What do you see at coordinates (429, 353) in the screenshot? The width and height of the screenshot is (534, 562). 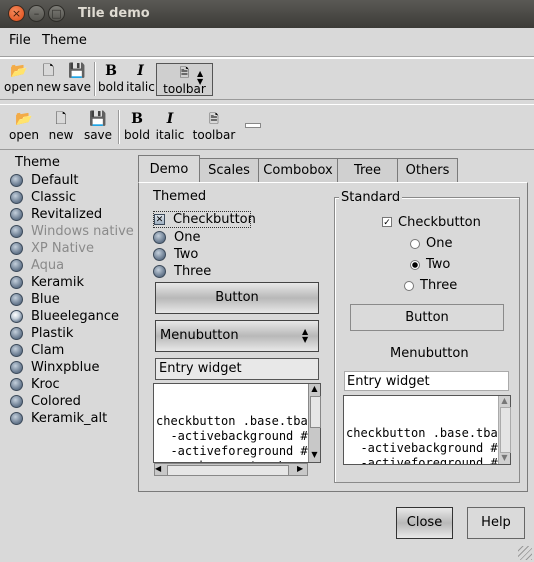 I see `standard-menubutton: Menubutton` at bounding box center [429, 353].